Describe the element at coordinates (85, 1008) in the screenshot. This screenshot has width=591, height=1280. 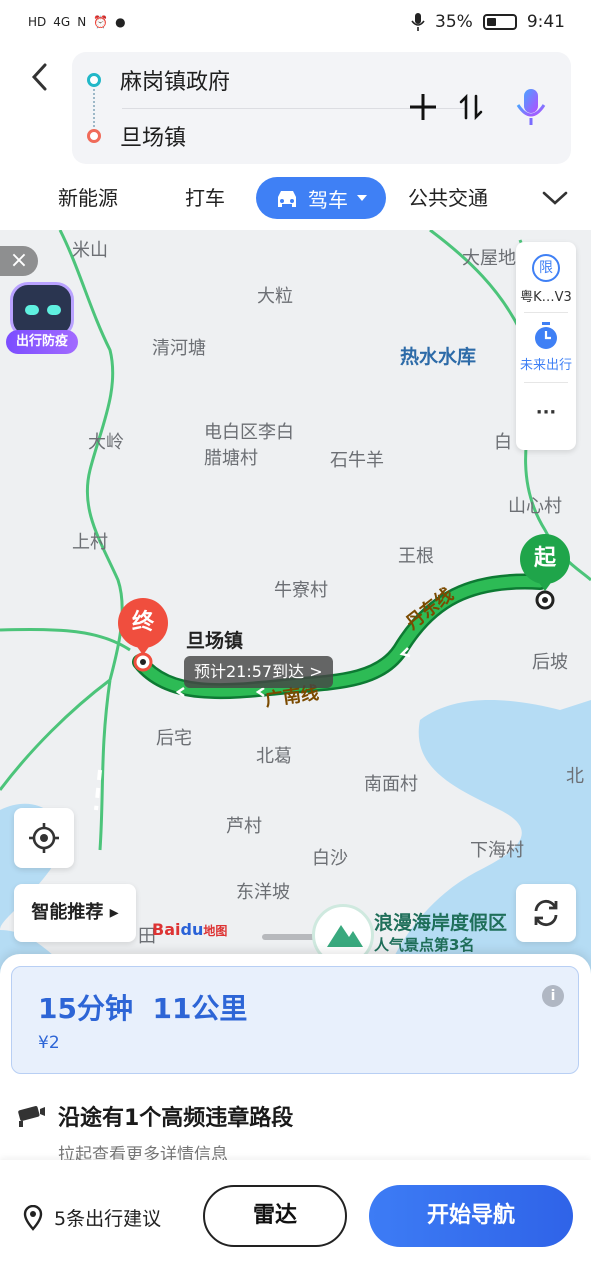
I see `route-duration: 15分钟` at that location.